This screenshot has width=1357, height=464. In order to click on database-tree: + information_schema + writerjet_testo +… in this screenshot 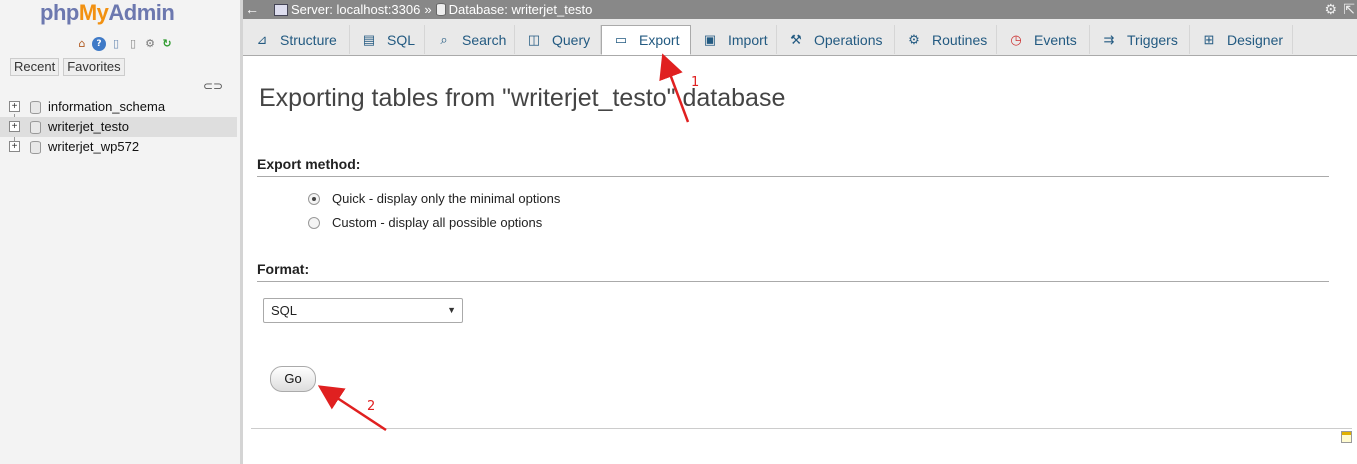, I will do `click(118, 127)`.